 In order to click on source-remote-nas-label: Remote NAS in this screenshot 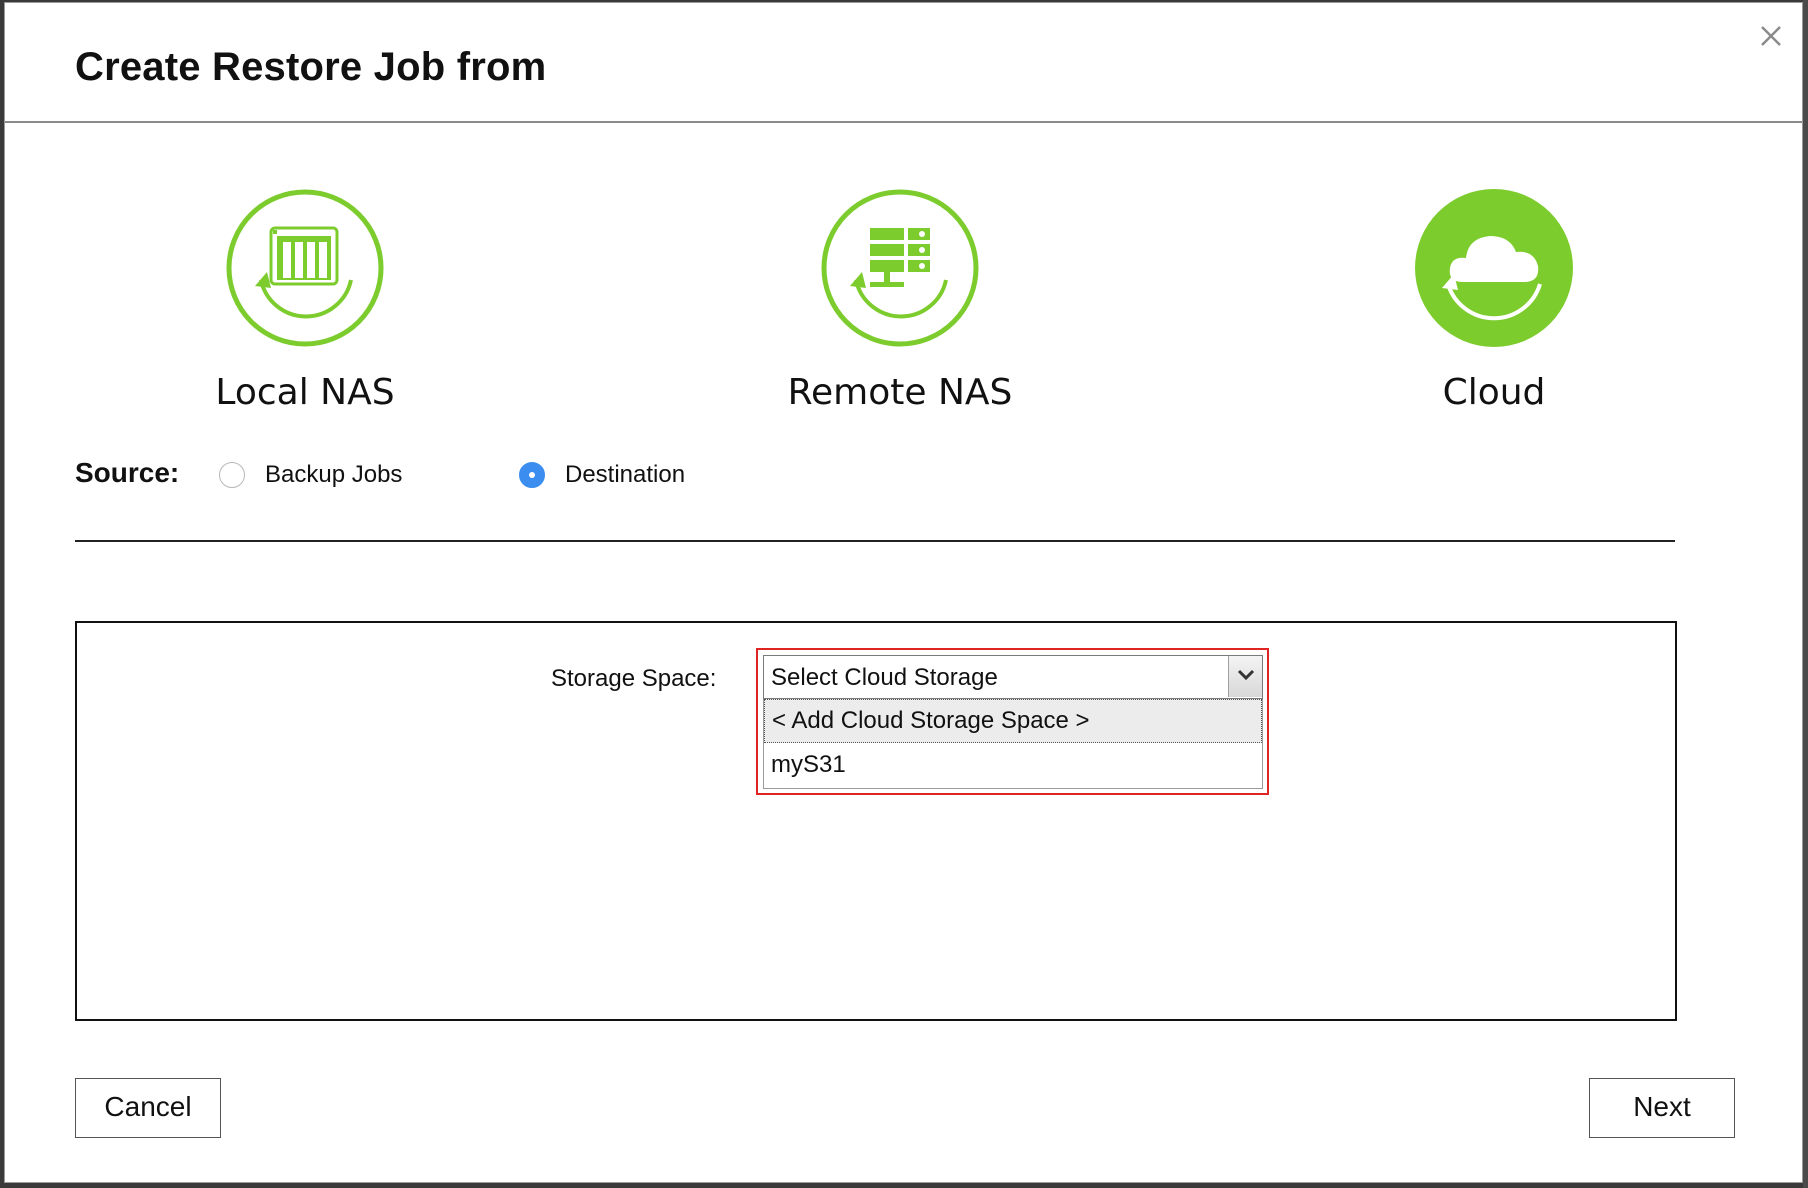, I will do `click(900, 392)`.